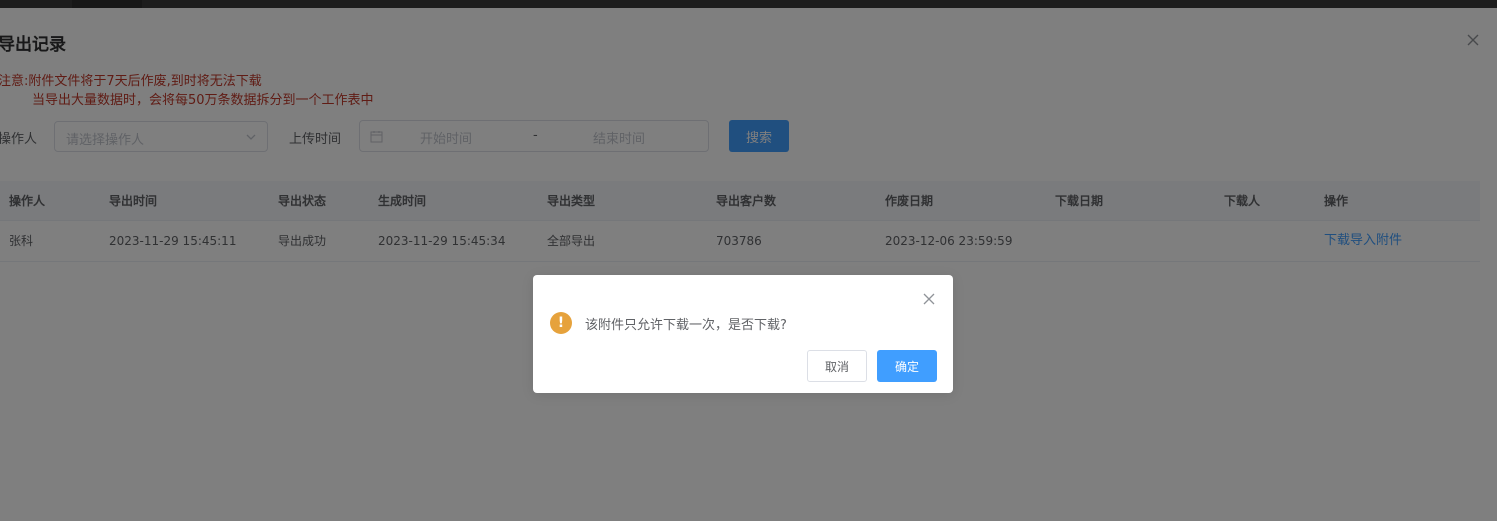  Describe the element at coordinates (837, 366) in the screenshot. I see `cancel-button: 取消` at that location.